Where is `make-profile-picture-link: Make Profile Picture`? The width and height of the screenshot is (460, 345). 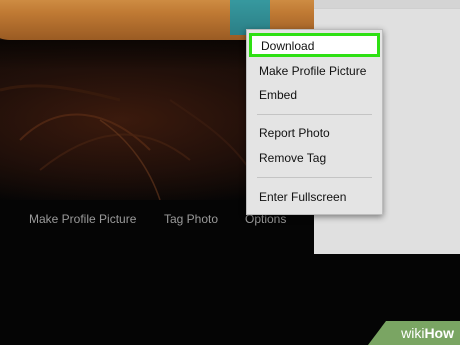 make-profile-picture-link: Make Profile Picture is located at coordinates (82, 219).